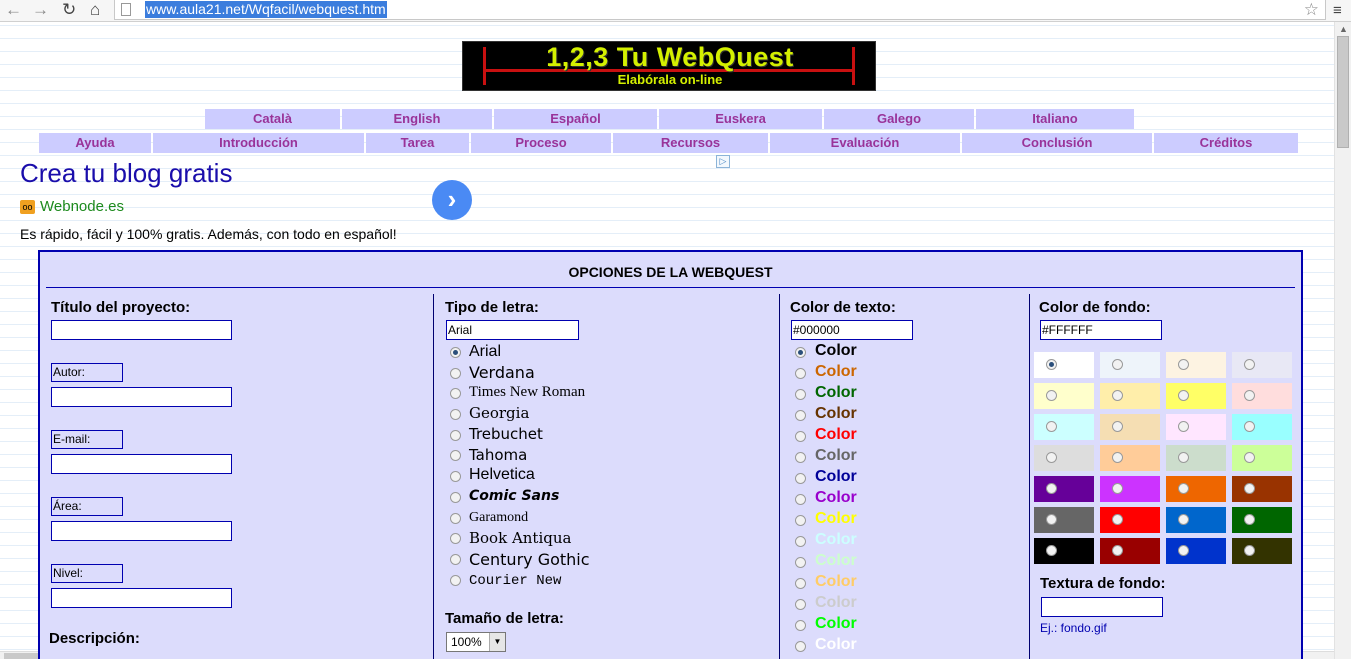 This screenshot has height=659, width=1351. What do you see at coordinates (13, 10) in the screenshot?
I see `back-arrow-icon: ←` at bounding box center [13, 10].